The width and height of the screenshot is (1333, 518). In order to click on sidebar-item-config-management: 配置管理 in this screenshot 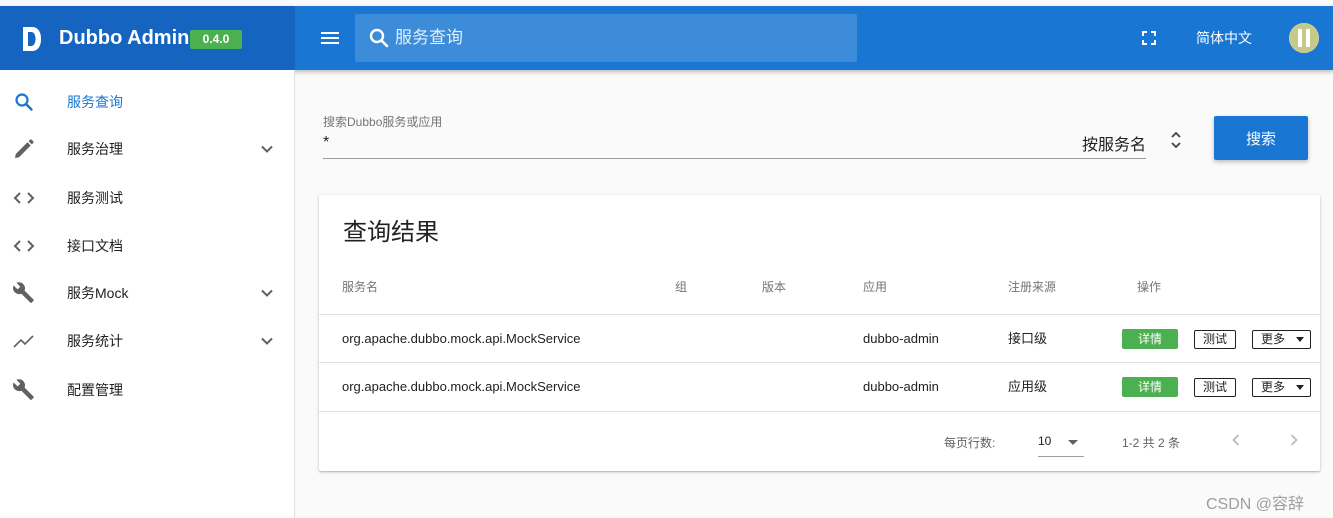, I will do `click(147, 390)`.